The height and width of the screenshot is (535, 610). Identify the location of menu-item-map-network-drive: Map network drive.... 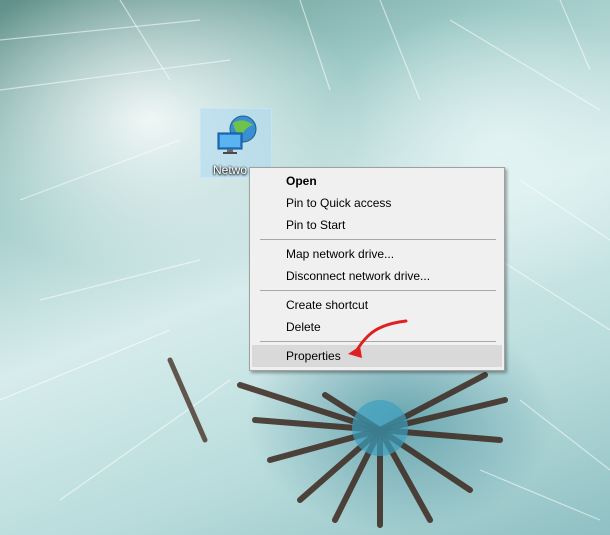
(377, 254).